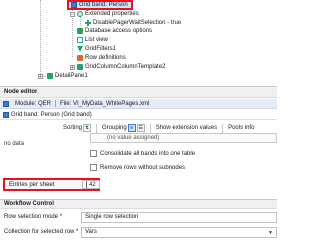 This screenshot has width=320, height=240. I want to click on collection-selected-row-row: Collection for selected row * Vars ▼, so click(138, 232).